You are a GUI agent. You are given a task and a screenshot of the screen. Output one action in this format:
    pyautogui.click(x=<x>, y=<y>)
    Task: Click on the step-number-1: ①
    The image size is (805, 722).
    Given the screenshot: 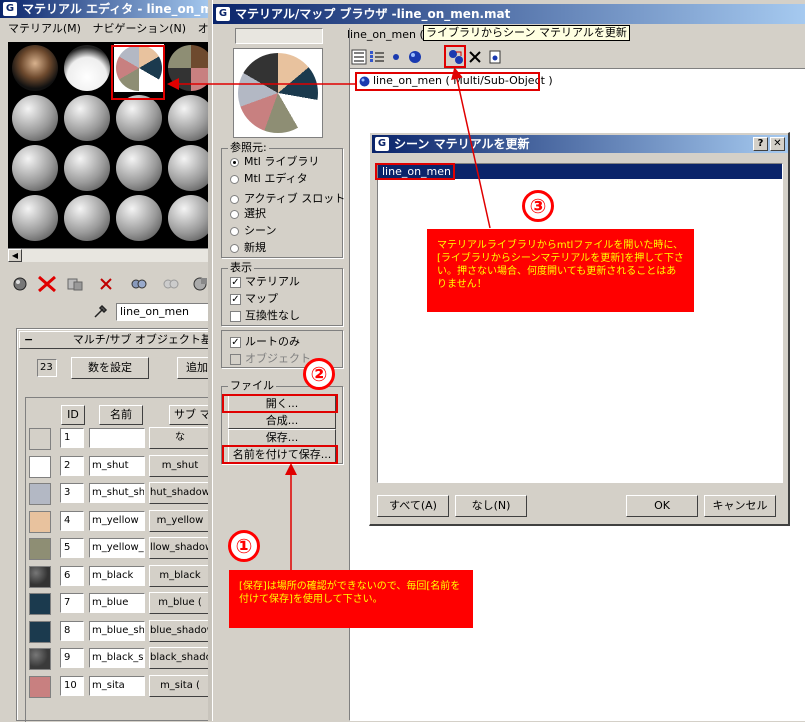 What is the action you would take?
    pyautogui.click(x=244, y=546)
    